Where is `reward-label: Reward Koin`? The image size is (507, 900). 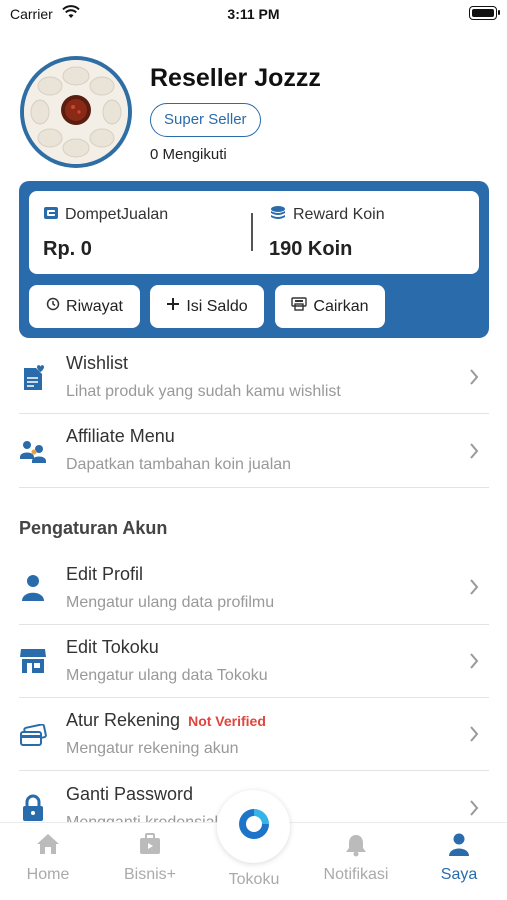 reward-label: Reward Koin is located at coordinates (339, 214).